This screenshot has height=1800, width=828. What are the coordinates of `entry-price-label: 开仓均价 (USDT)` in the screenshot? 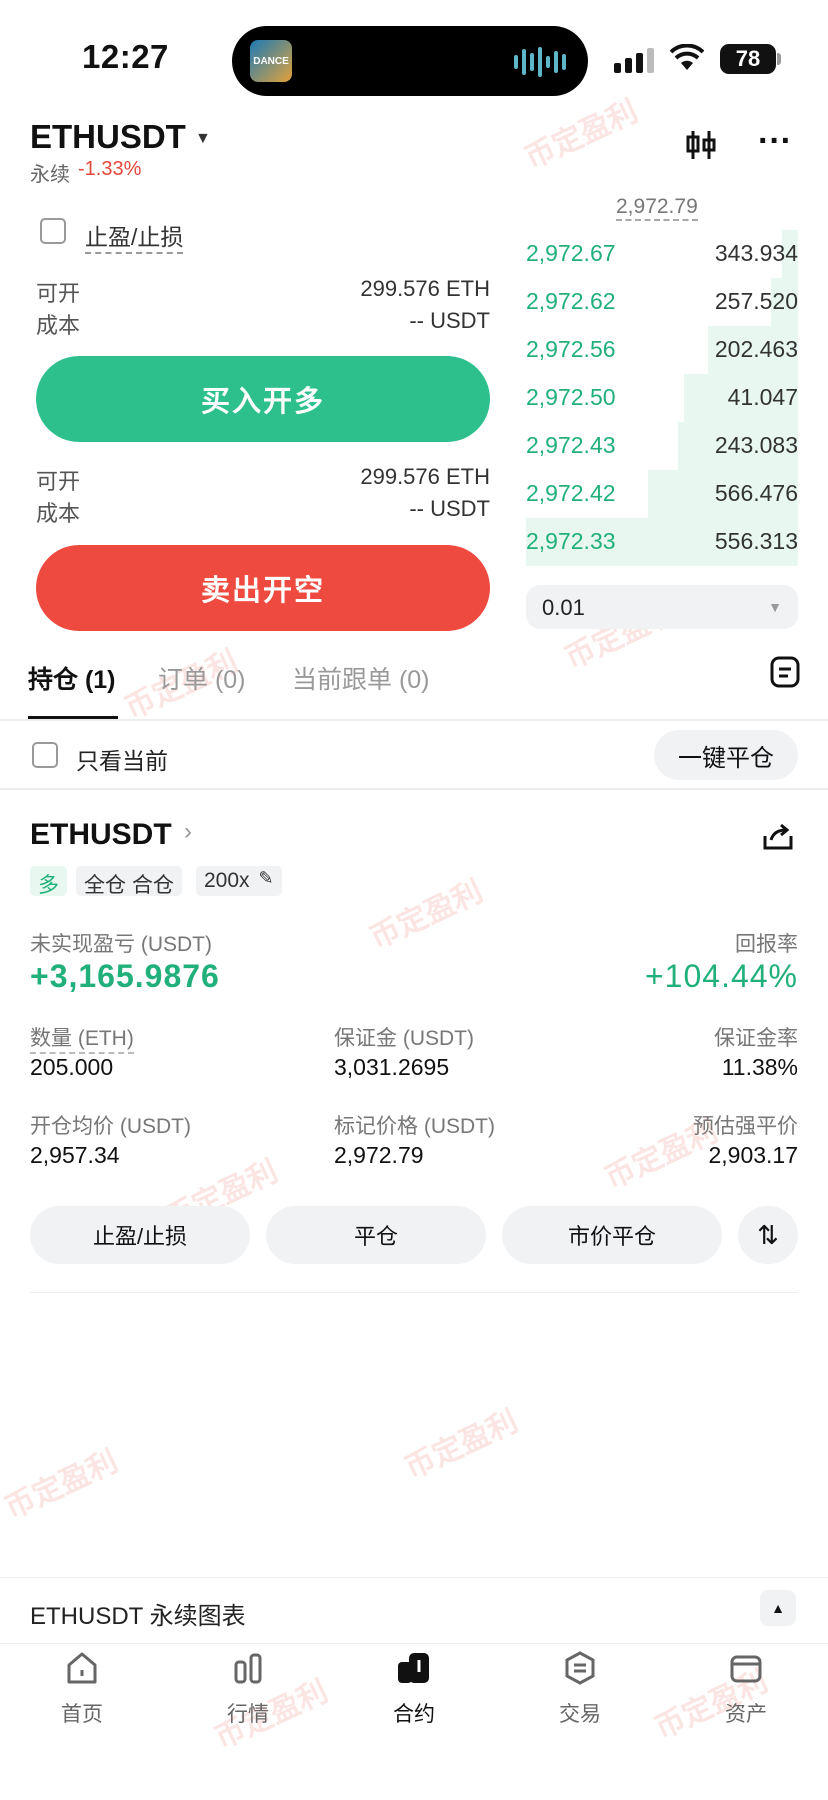 It's located at (110, 1126).